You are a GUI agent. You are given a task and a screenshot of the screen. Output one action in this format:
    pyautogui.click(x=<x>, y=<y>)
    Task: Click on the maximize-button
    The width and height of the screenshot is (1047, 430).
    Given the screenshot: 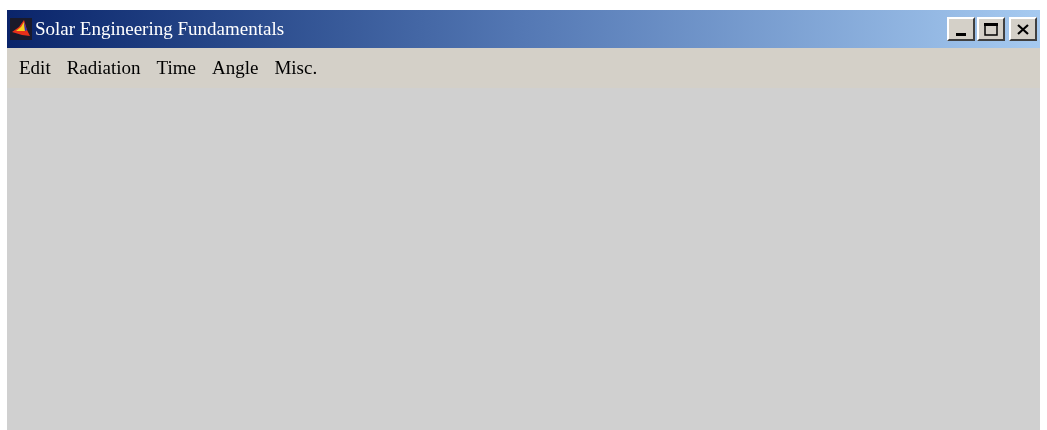 What is the action you would take?
    pyautogui.click(x=991, y=29)
    